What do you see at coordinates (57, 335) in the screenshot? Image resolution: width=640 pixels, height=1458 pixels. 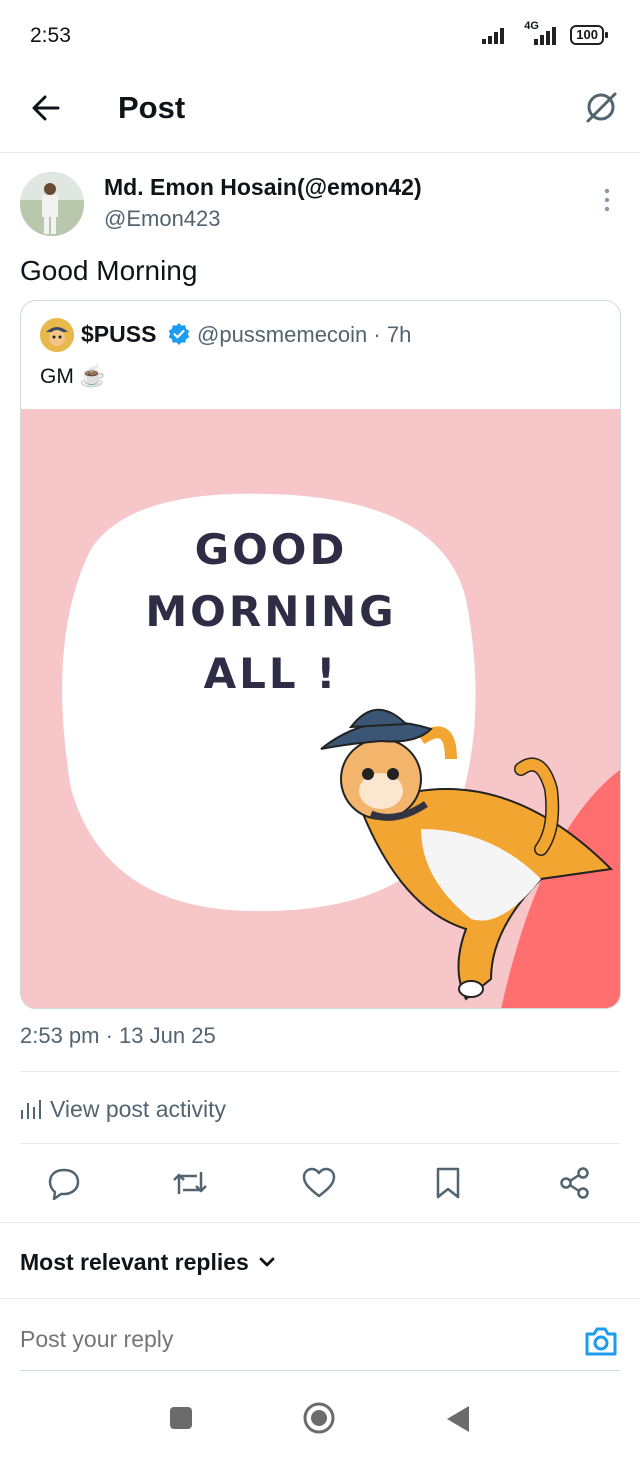 I see `quoted-avatar` at bounding box center [57, 335].